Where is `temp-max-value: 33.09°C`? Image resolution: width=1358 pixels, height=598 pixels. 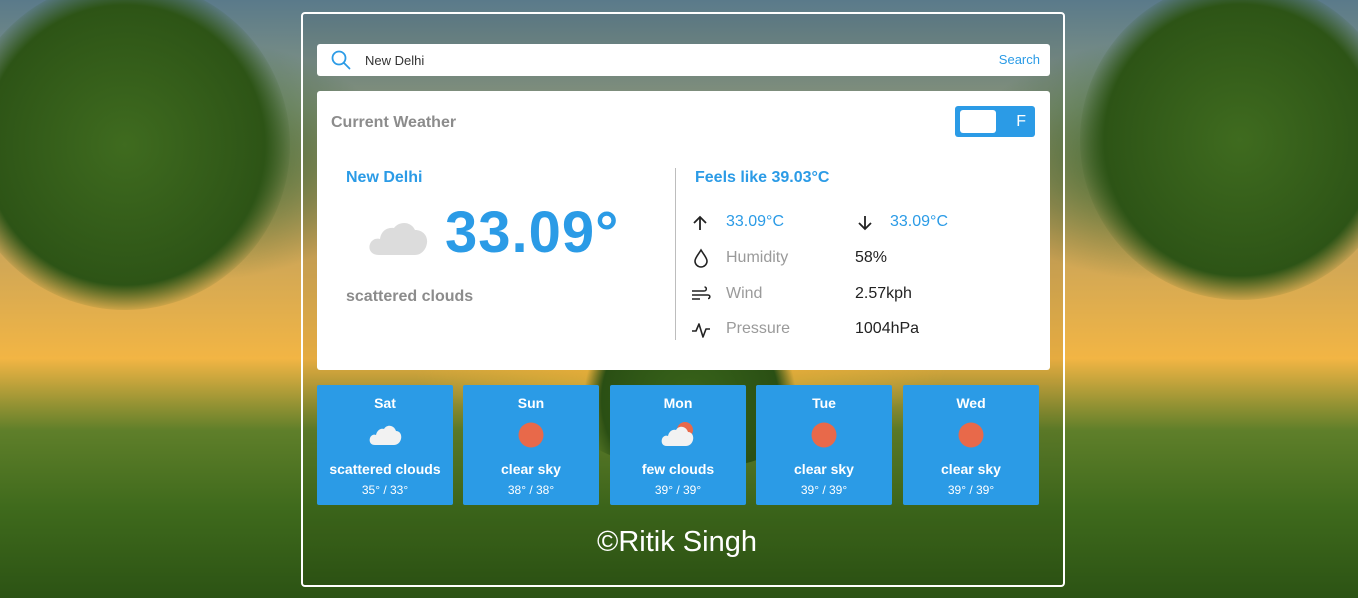
temp-max-value: 33.09°C is located at coordinates (755, 221).